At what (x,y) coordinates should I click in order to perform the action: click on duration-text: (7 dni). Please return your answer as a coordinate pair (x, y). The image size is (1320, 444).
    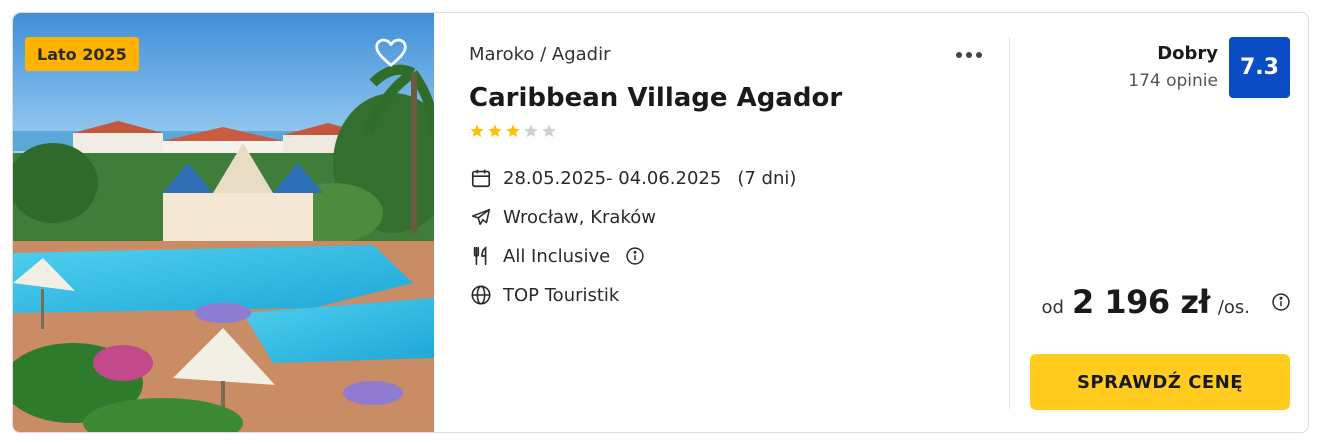
    Looking at the image, I should click on (767, 178).